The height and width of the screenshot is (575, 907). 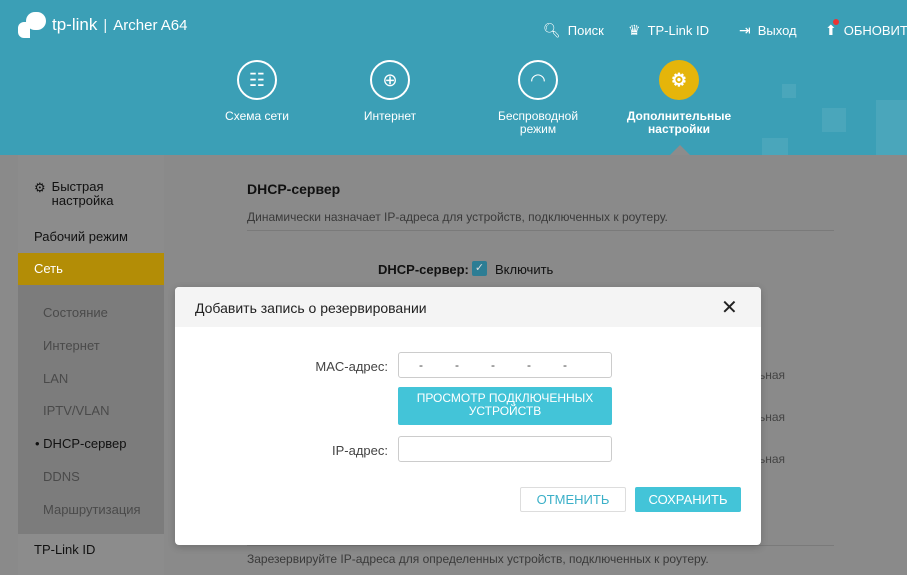 What do you see at coordinates (311, 308) in the screenshot?
I see `dialog-title: Добавить запись о резервировании` at bounding box center [311, 308].